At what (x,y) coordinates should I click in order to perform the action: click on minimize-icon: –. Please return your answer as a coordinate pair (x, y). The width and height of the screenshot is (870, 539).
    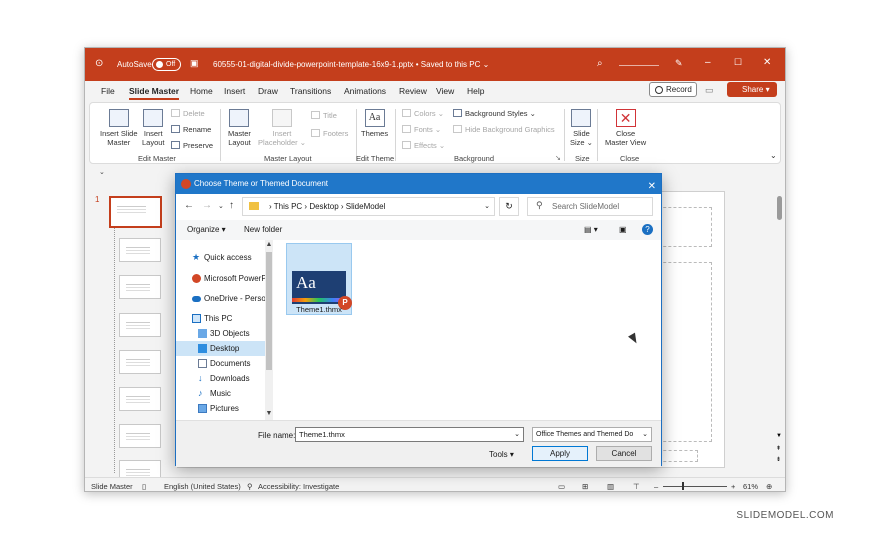
    Looking at the image, I should click on (708, 62).